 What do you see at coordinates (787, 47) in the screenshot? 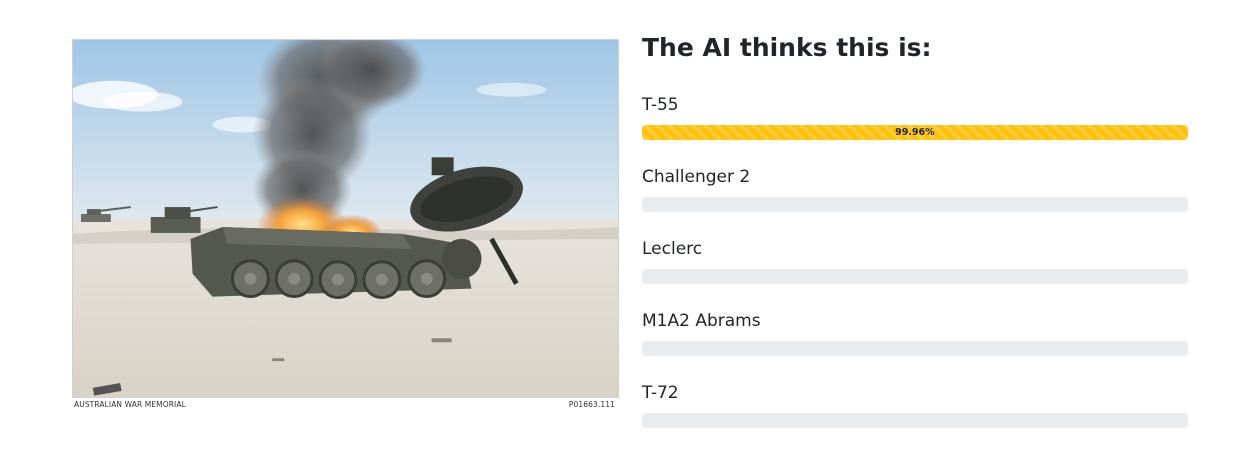
I see `results-heading: The AI thinks this is:` at bounding box center [787, 47].